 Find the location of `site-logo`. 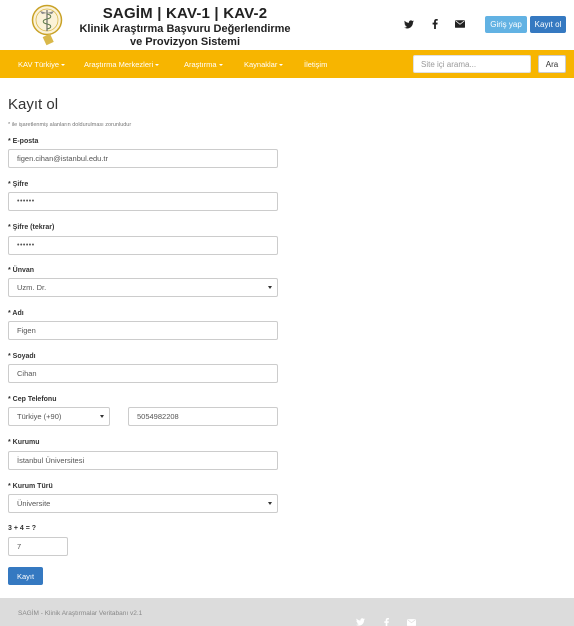

site-logo is located at coordinates (47, 25).